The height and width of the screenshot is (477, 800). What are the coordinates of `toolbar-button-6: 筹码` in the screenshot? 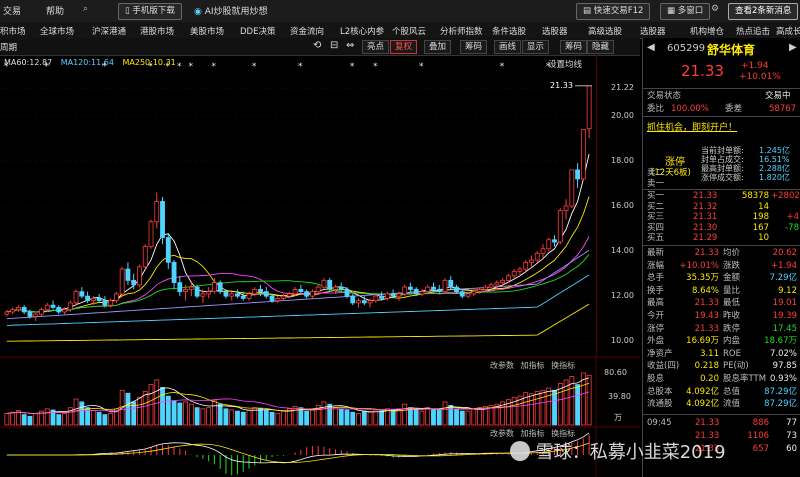 It's located at (574, 47).